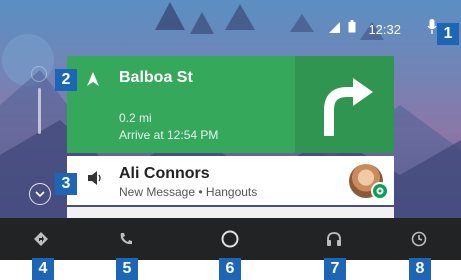 This screenshot has height=280, width=461. I want to click on callout-4: 4, so click(43, 269).